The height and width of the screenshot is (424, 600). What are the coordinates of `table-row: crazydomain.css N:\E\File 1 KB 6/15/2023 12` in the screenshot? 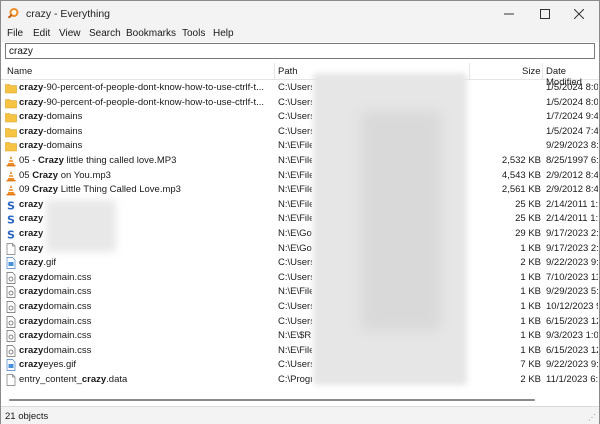 It's located at (300, 351).